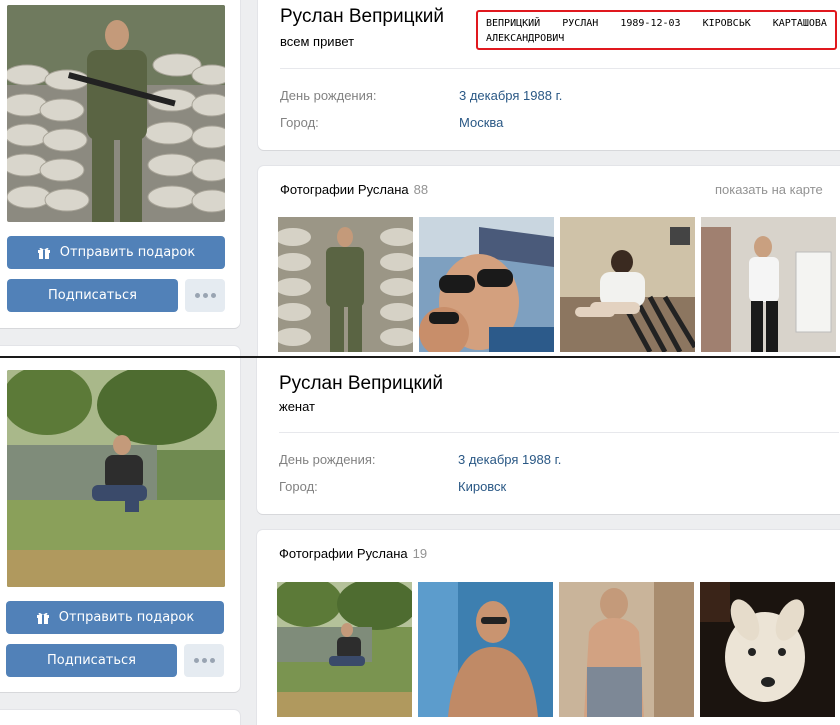 Image resolution: width=840 pixels, height=725 pixels. What do you see at coordinates (525, 38) in the screenshot?
I see `annotation-patronymic: АЛЕКСАНДРОВИЧ` at bounding box center [525, 38].